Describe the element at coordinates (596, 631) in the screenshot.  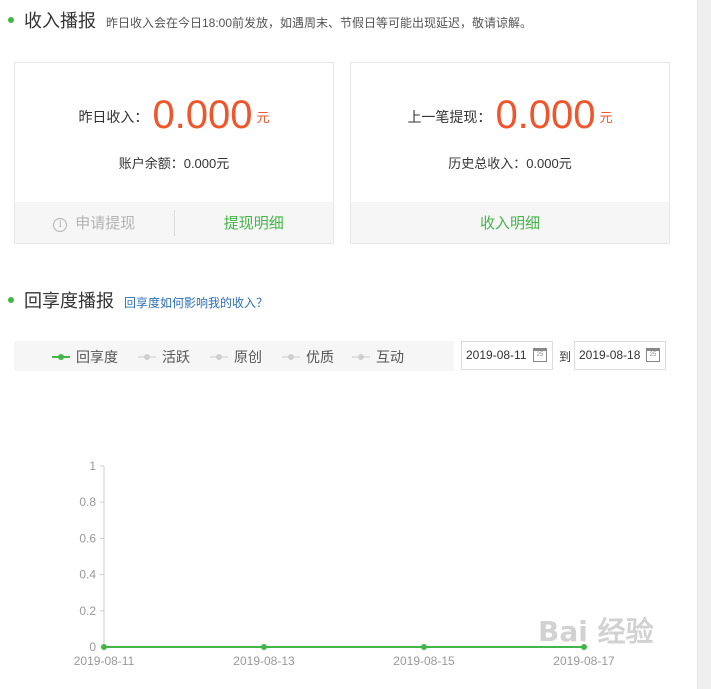
I see `baidu-watermark: Bai 经验` at that location.